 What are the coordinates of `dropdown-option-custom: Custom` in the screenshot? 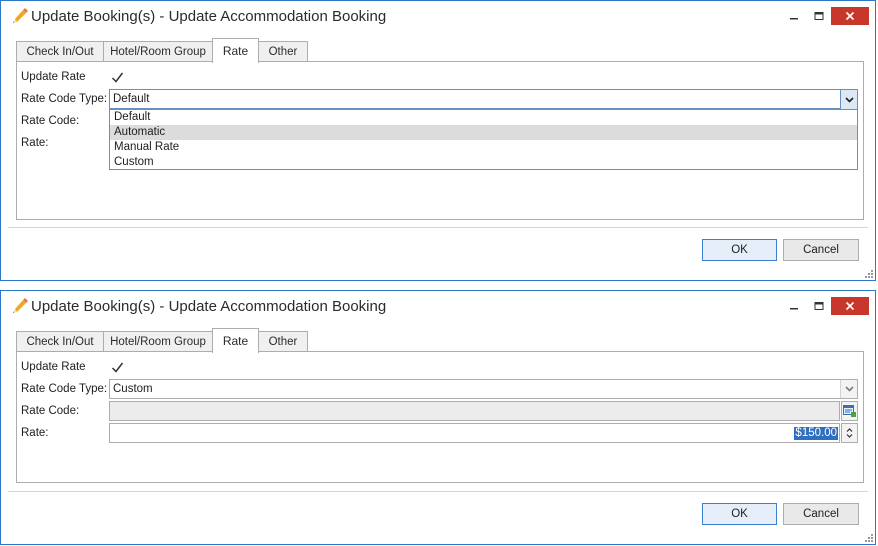 It's located at (483, 162).